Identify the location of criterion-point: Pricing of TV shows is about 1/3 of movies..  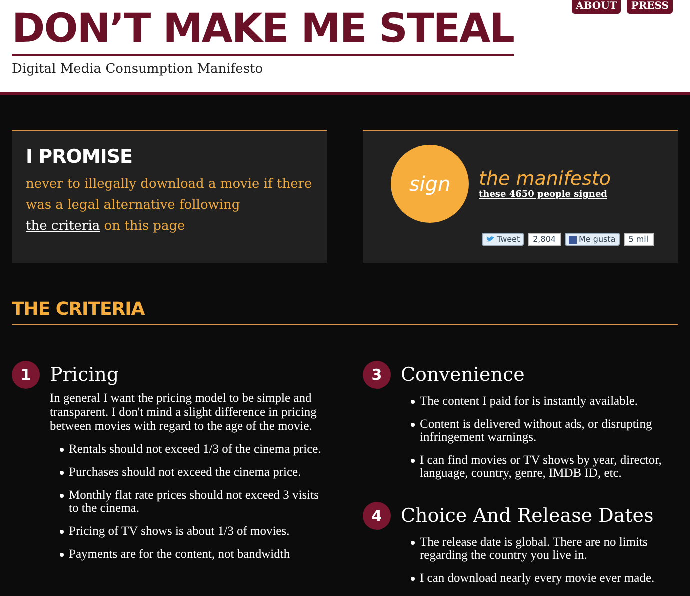
(179, 531).